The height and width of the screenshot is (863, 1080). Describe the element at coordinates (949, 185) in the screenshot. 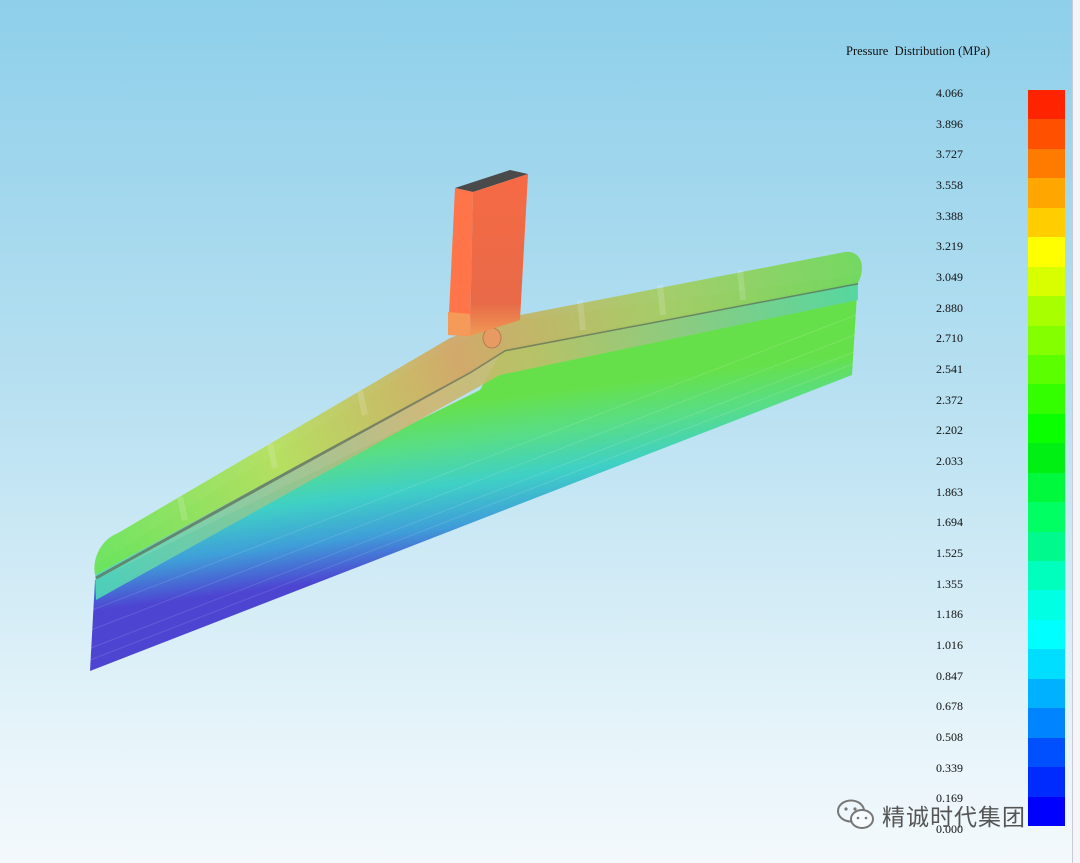

I see `legend-value: 3.558` at that location.